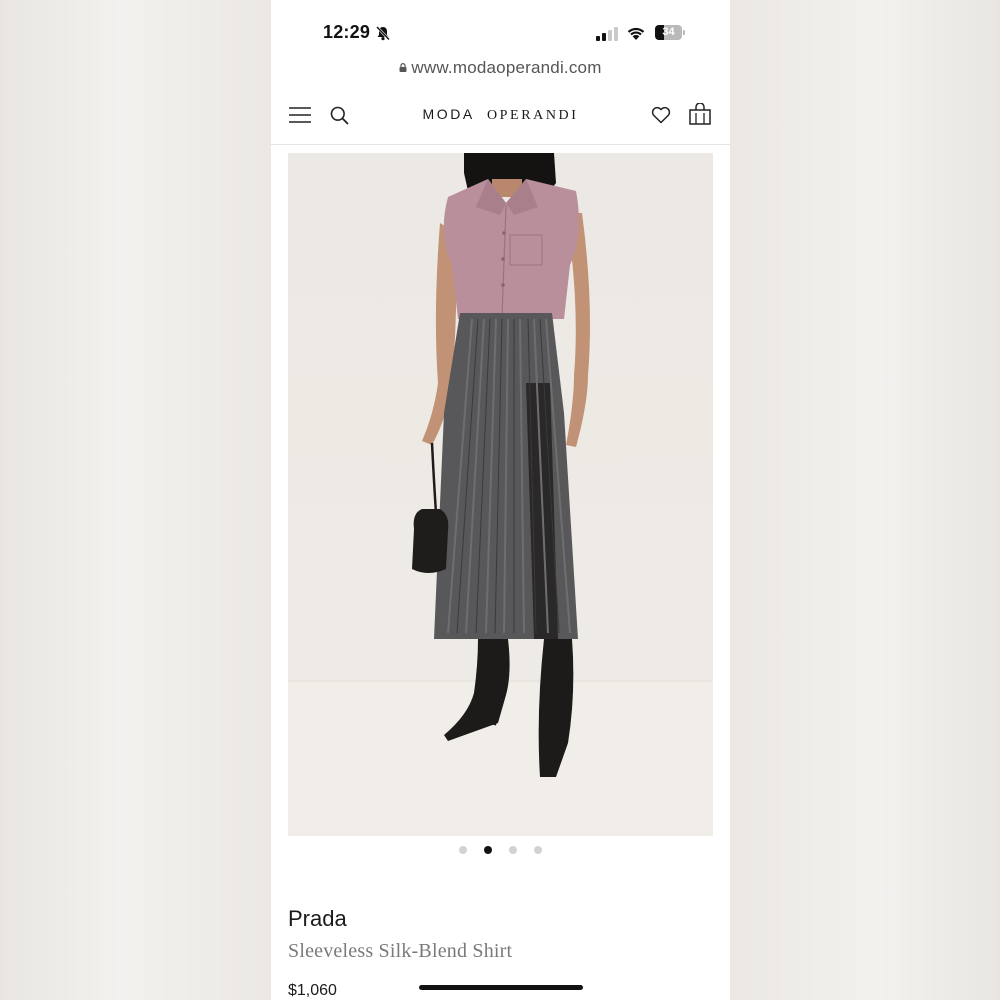  I want to click on battery-body: 34, so click(668, 32).